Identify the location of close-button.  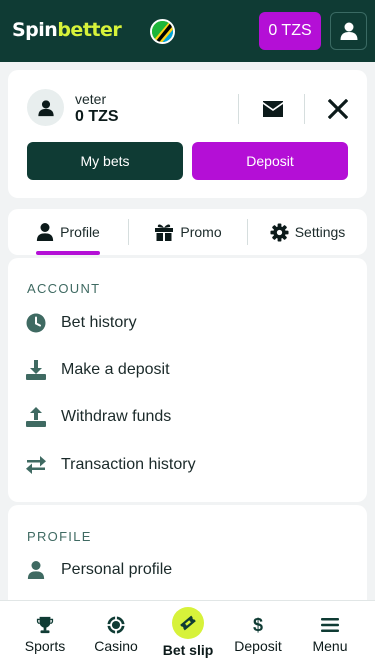
(338, 109).